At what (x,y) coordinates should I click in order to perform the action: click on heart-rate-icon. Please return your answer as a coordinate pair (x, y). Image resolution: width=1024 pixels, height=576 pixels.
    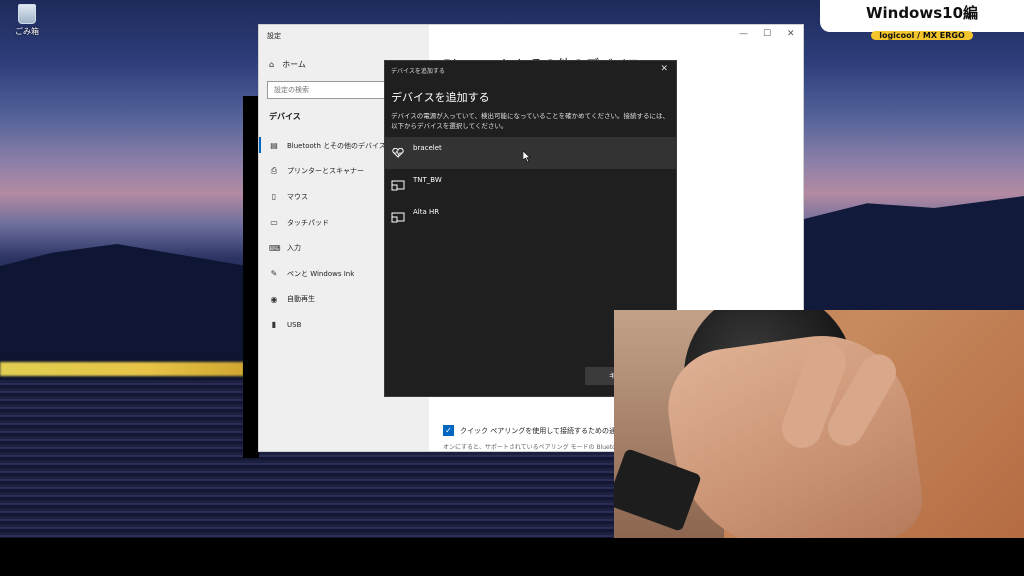
    Looking at the image, I should click on (398, 153).